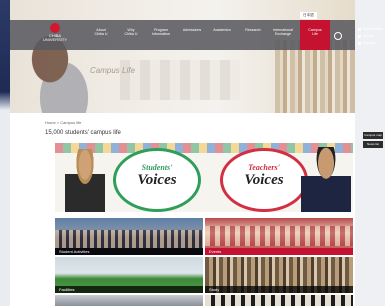 The image size is (385, 306). Describe the element at coordinates (83, 133) in the screenshot. I see `page-title: 15,000 students' campus life` at that location.